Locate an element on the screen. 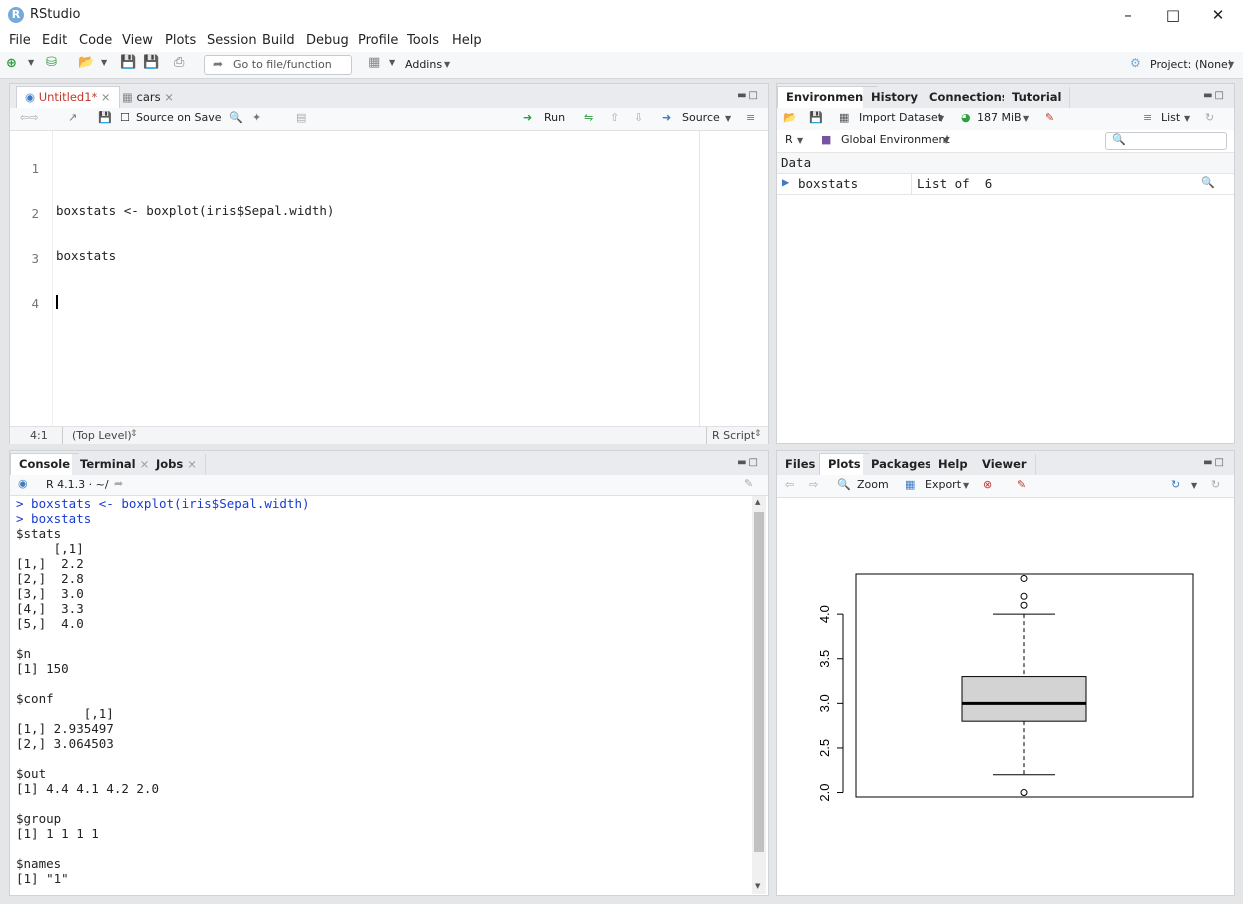  project-dropdown-icon: ▼ is located at coordinates (1231, 64).